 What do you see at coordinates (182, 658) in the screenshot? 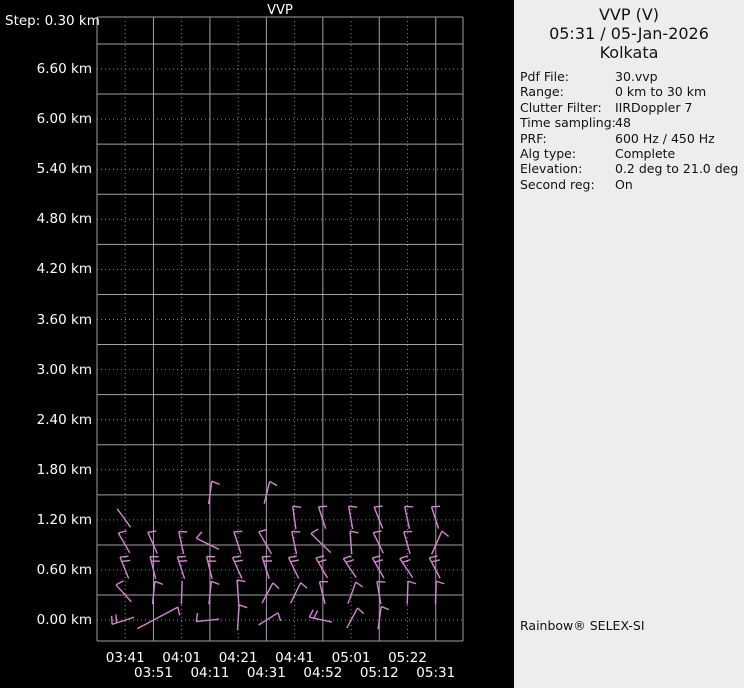
I see `x-axis-tick-label: 04:01` at bounding box center [182, 658].